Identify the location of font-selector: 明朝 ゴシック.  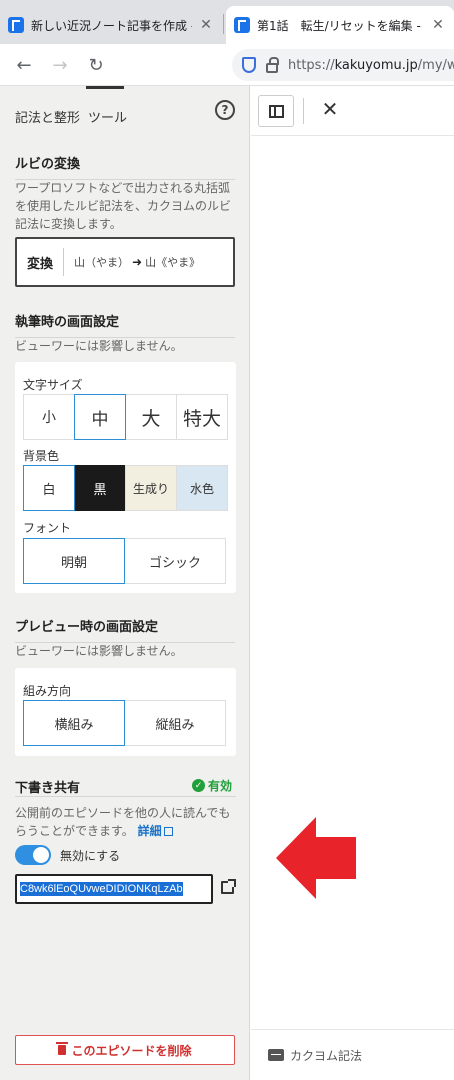
(124, 561).